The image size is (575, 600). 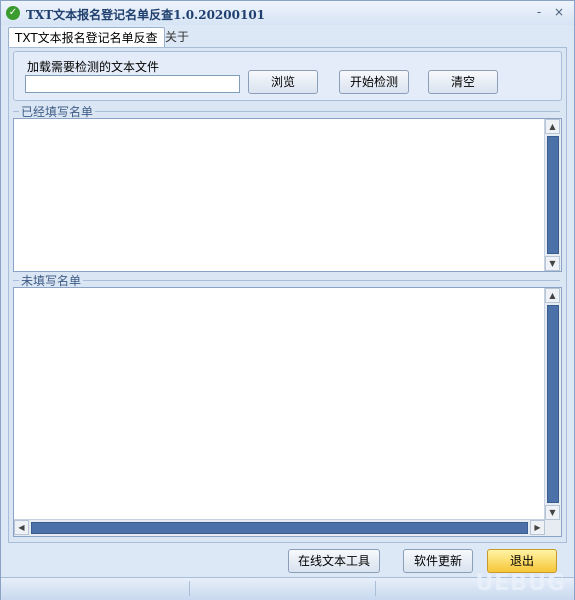 What do you see at coordinates (286, 280) in the screenshot?
I see `unfilled-list-divider` at bounding box center [286, 280].